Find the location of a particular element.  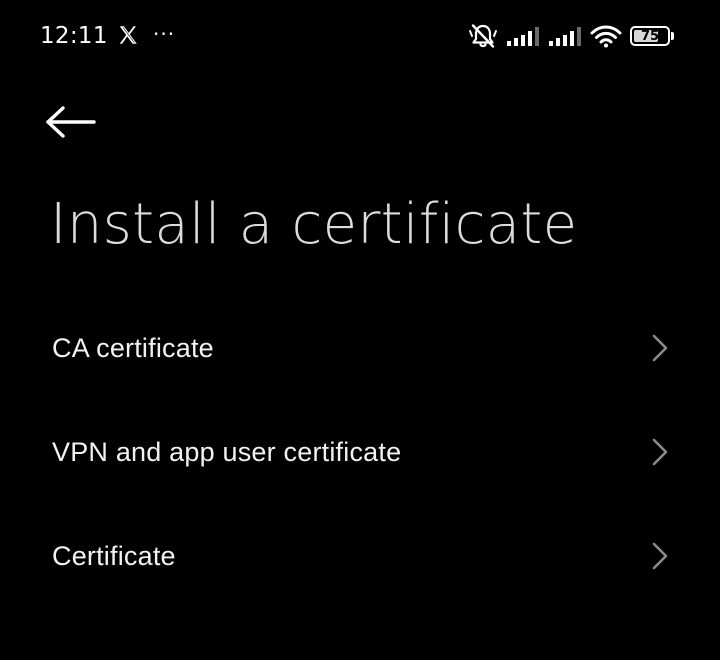

battery-body: 75 is located at coordinates (650, 36).